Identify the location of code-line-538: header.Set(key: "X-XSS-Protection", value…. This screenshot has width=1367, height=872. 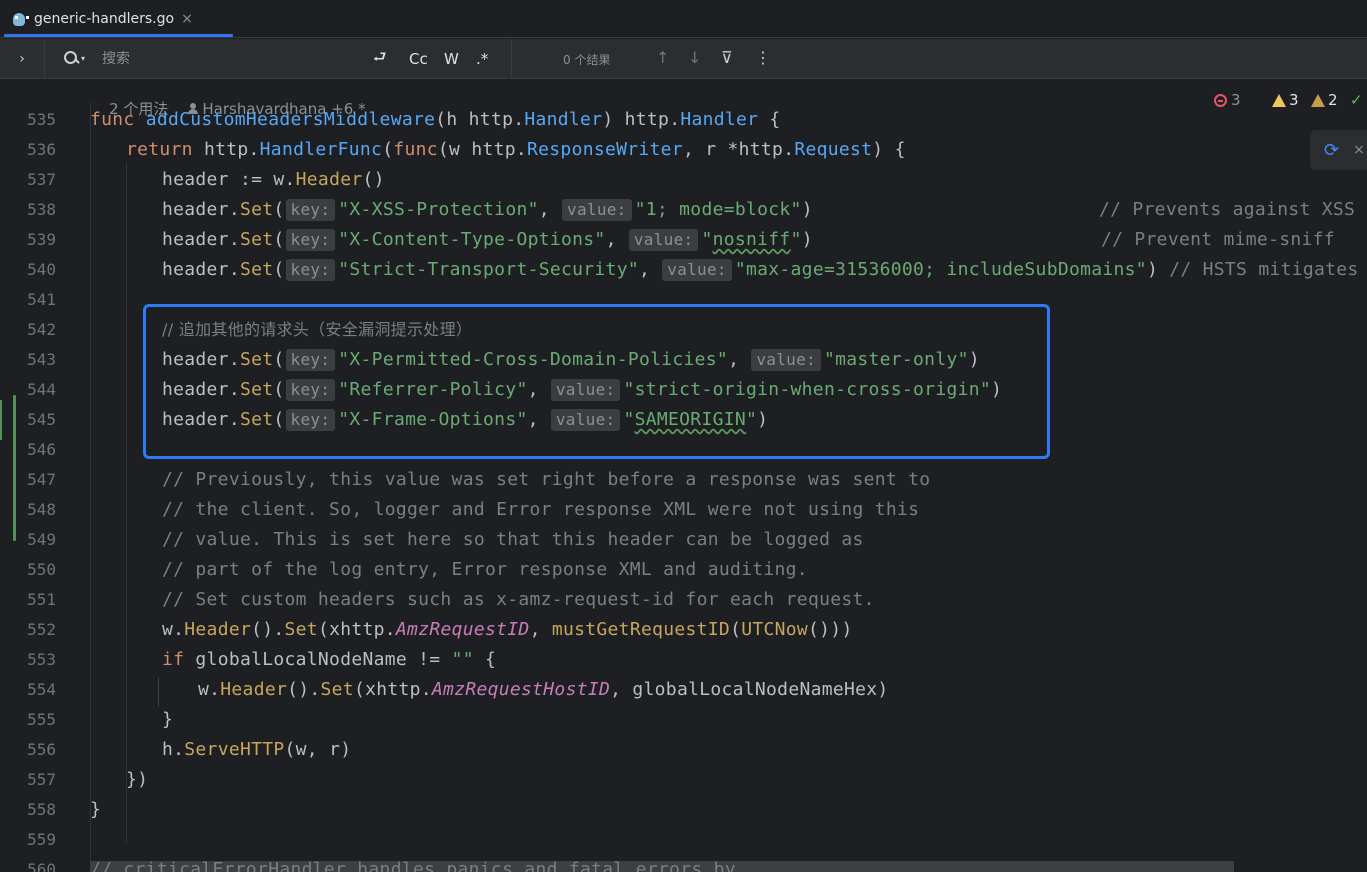
(487, 210).